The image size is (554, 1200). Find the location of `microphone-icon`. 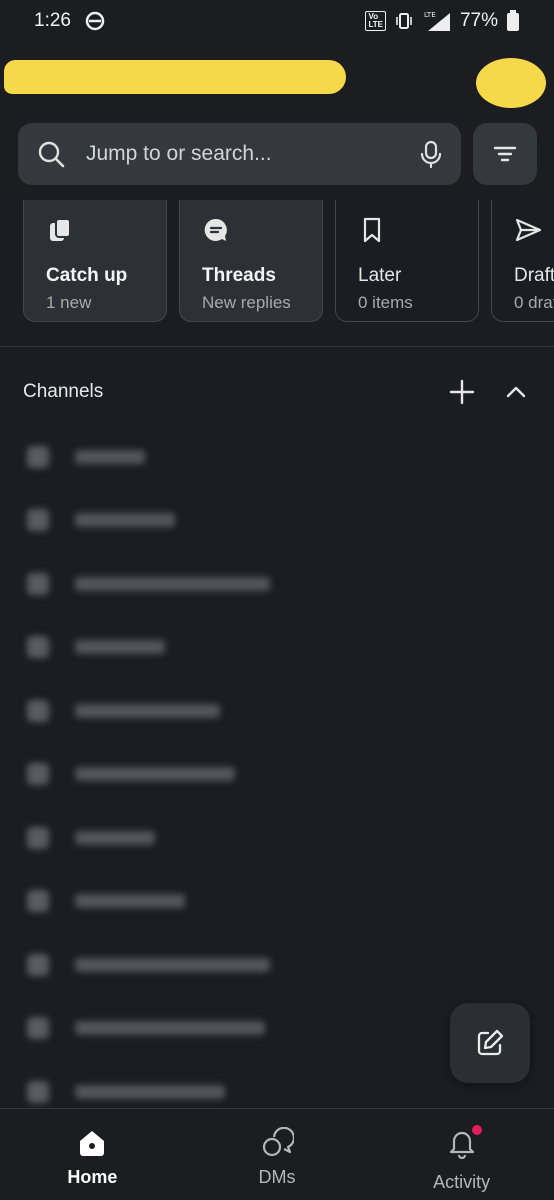

microphone-icon is located at coordinates (431, 154).